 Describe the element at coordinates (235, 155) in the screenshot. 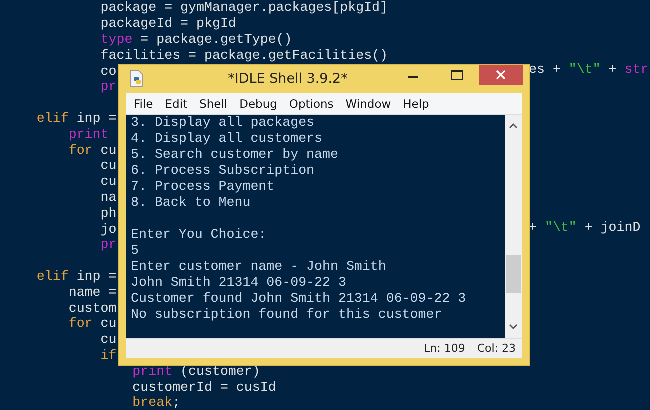

I see `shell-output-line: 5. Search customer by name` at that location.